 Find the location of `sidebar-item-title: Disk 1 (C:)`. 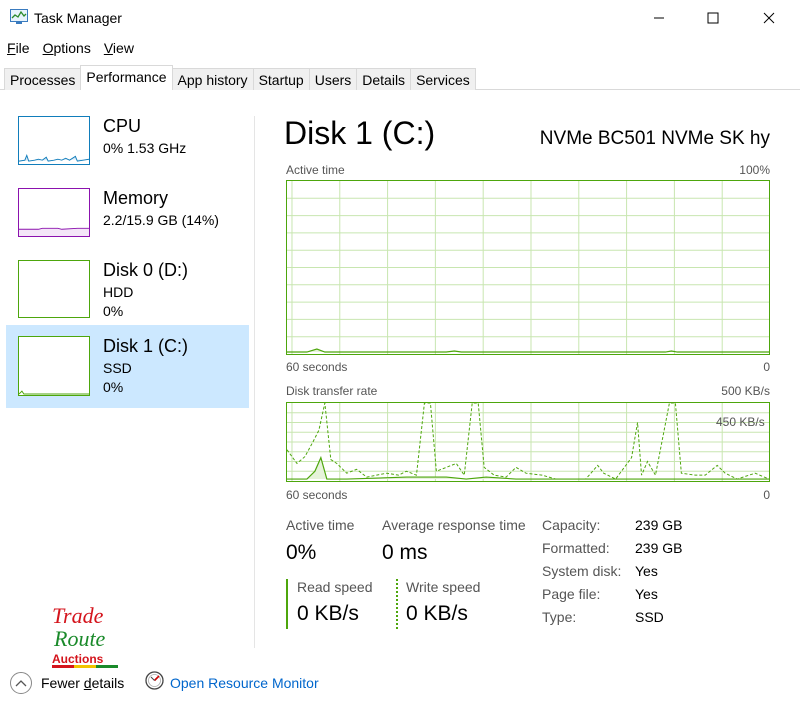

sidebar-item-title: Disk 1 (C:) is located at coordinates (145, 346).